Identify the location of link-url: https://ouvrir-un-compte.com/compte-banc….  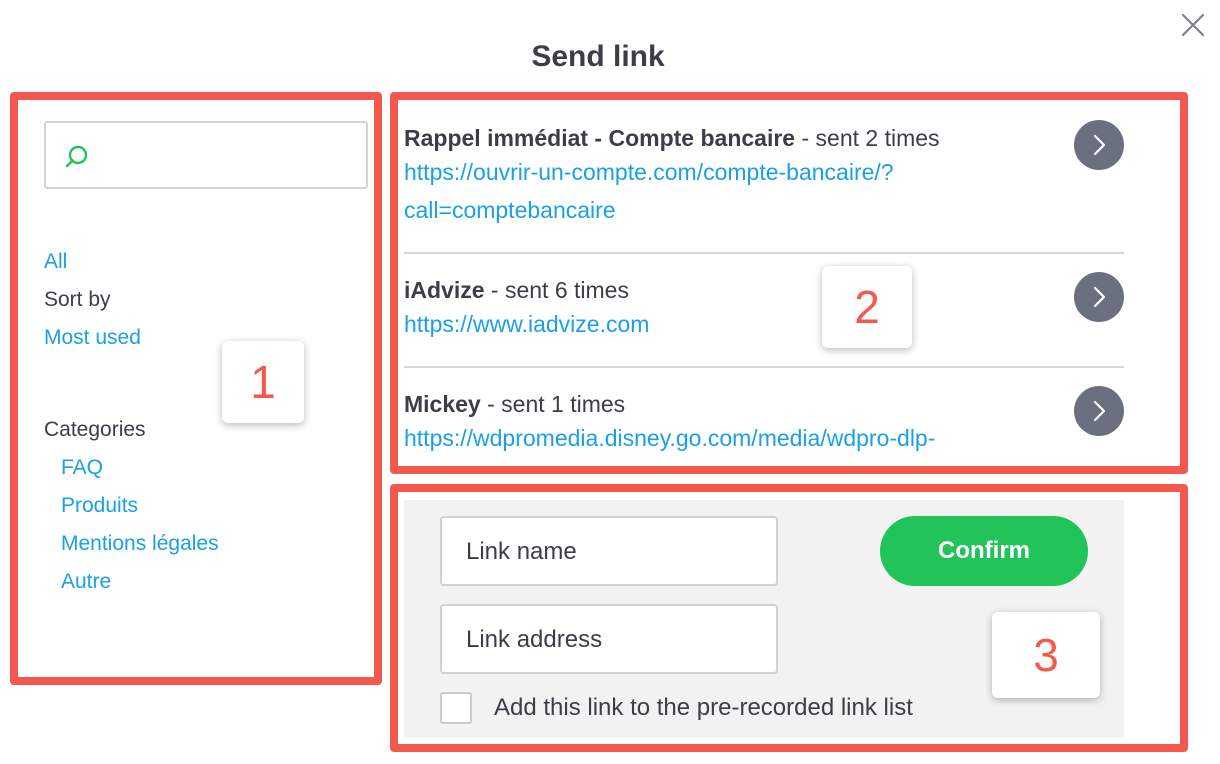
(764, 172).